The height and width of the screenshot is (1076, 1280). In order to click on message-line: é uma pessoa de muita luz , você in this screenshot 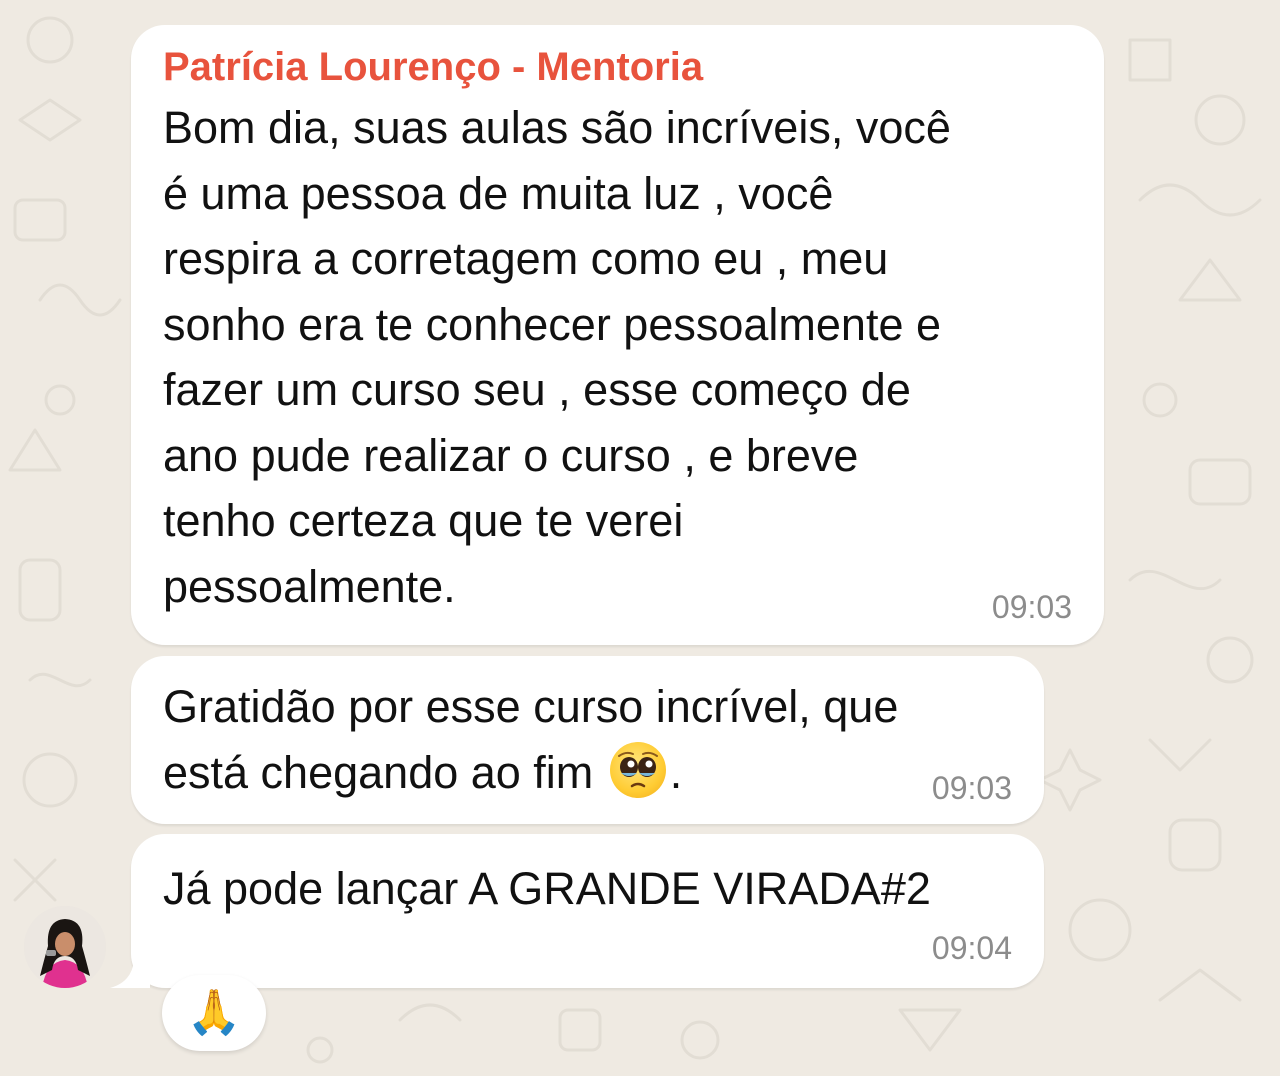, I will do `click(498, 193)`.